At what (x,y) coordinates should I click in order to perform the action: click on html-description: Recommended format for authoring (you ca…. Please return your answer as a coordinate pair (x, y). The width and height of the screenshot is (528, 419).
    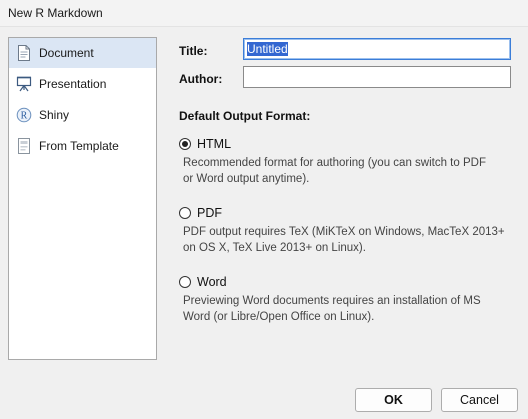
    Looking at the image, I should click on (334, 171).